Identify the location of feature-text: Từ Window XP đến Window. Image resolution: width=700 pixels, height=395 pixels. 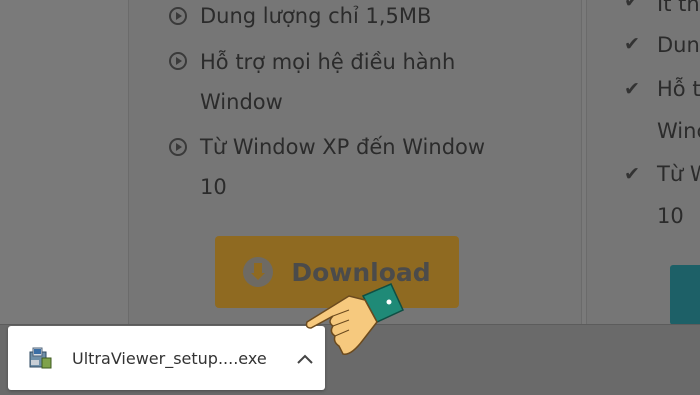
(343, 147).